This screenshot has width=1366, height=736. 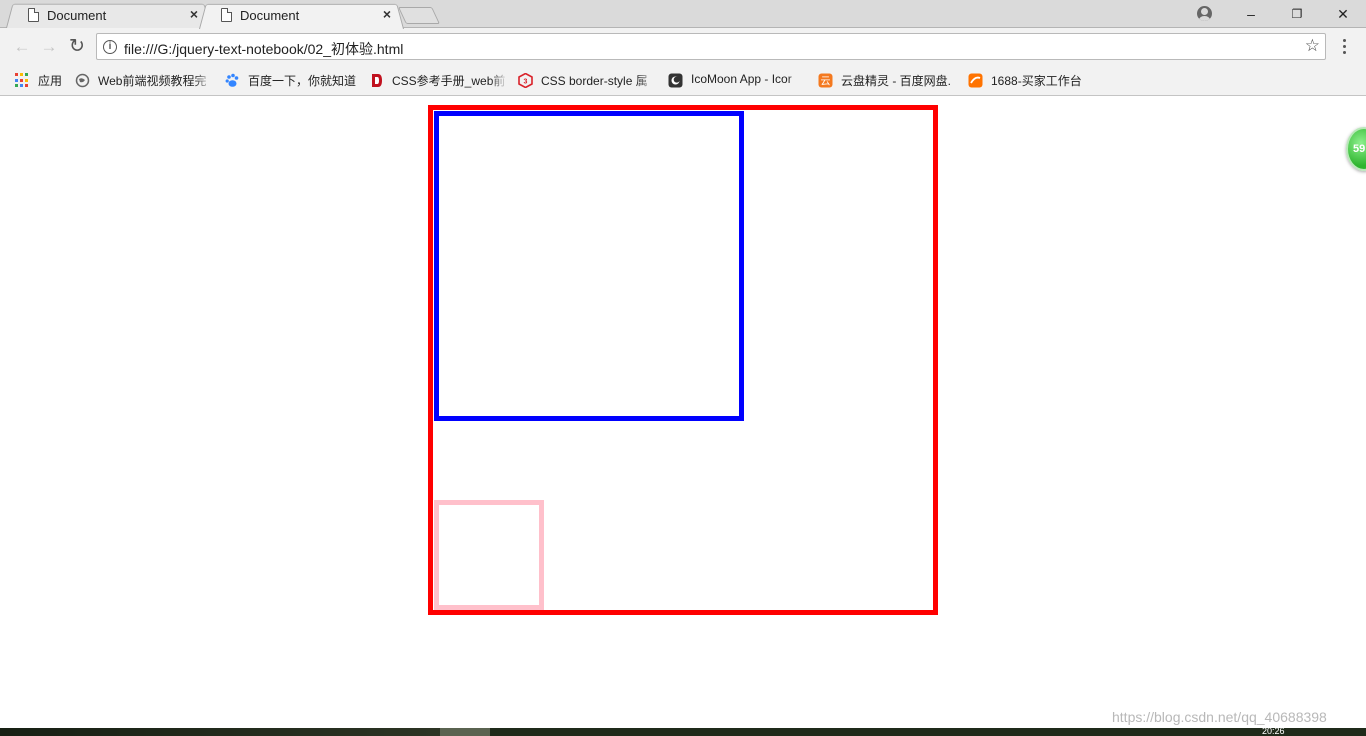 I want to click on profile-icon, so click(x=1204, y=13).